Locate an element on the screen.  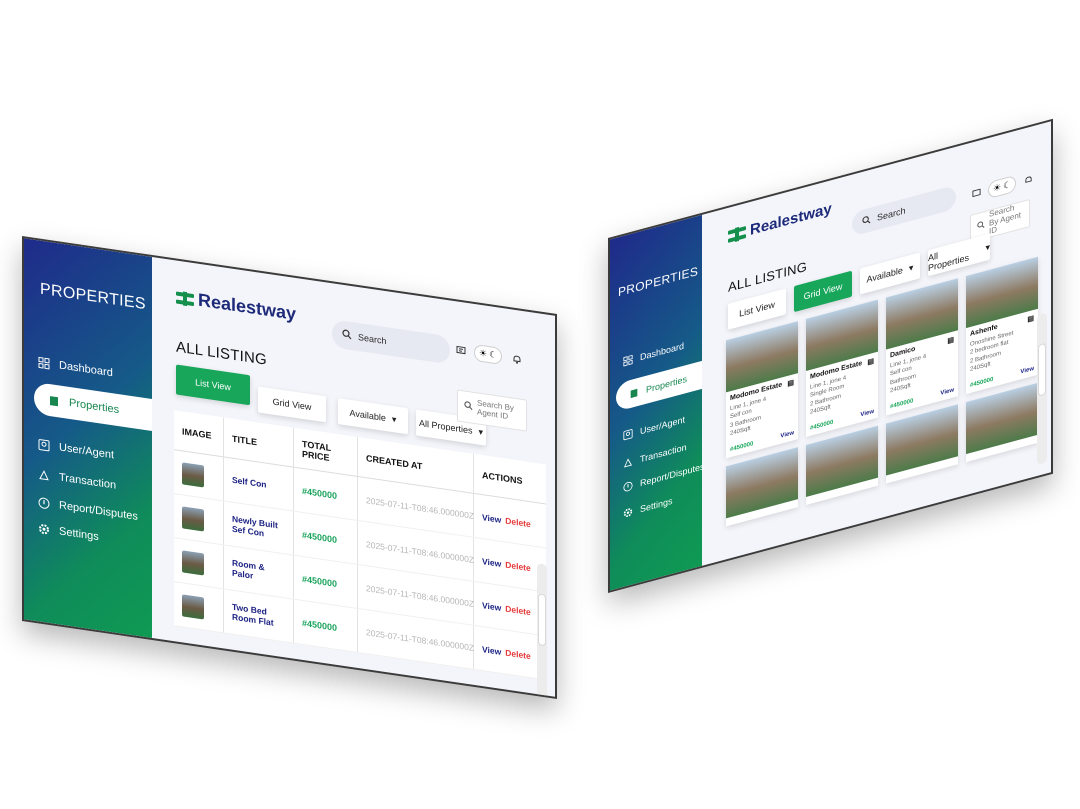
all-properties-dropdown: All Properties ▾ is located at coordinates (959, 255).